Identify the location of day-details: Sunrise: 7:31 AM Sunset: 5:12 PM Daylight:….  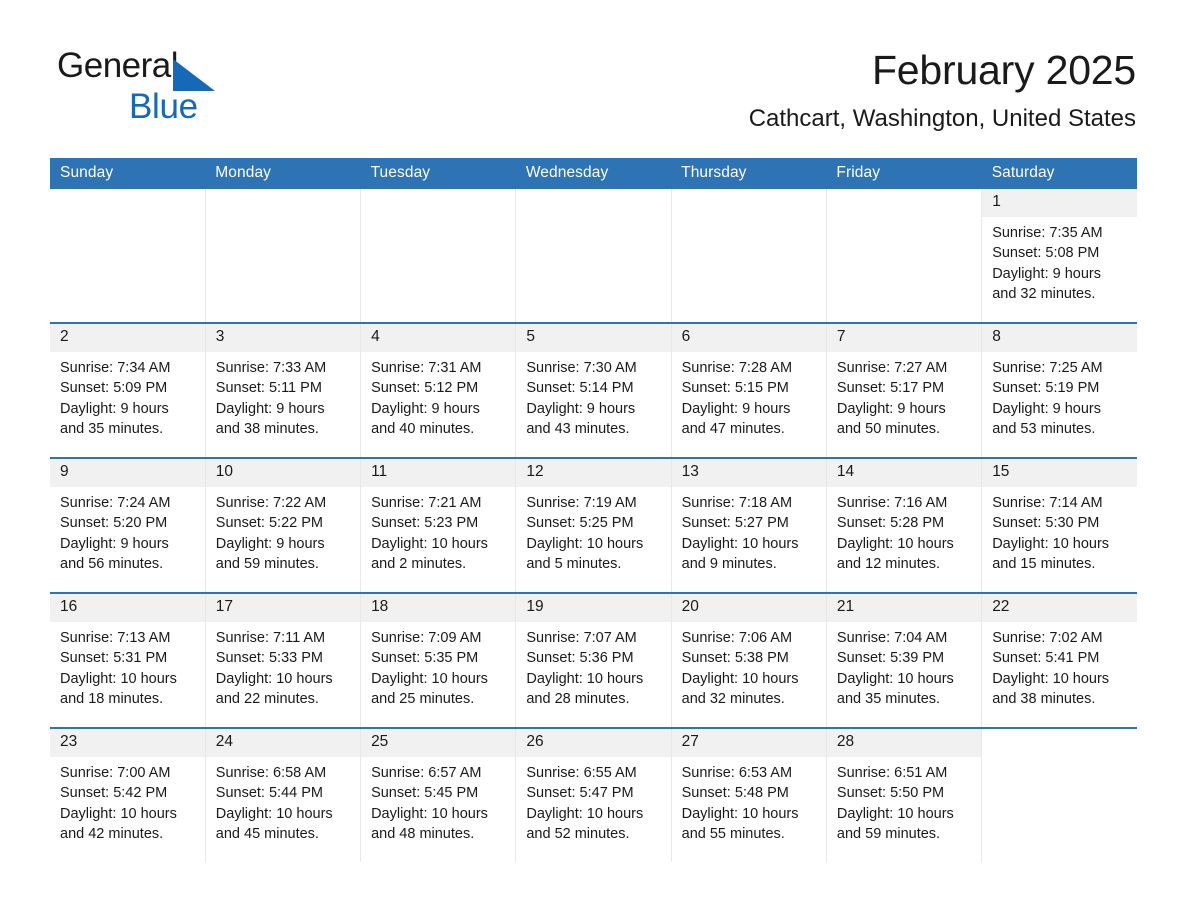
(438, 395).